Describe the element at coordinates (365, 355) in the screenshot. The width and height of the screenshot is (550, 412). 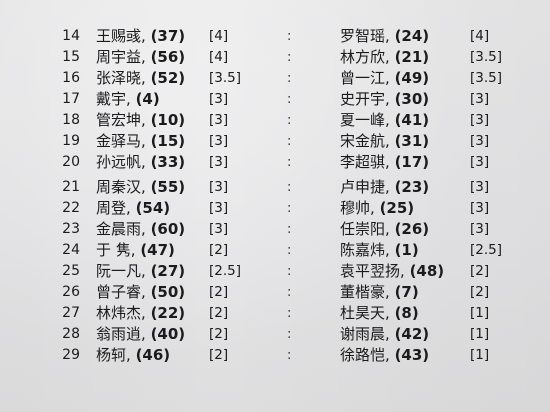
I see `black-player-name: 徐路恺,` at that location.